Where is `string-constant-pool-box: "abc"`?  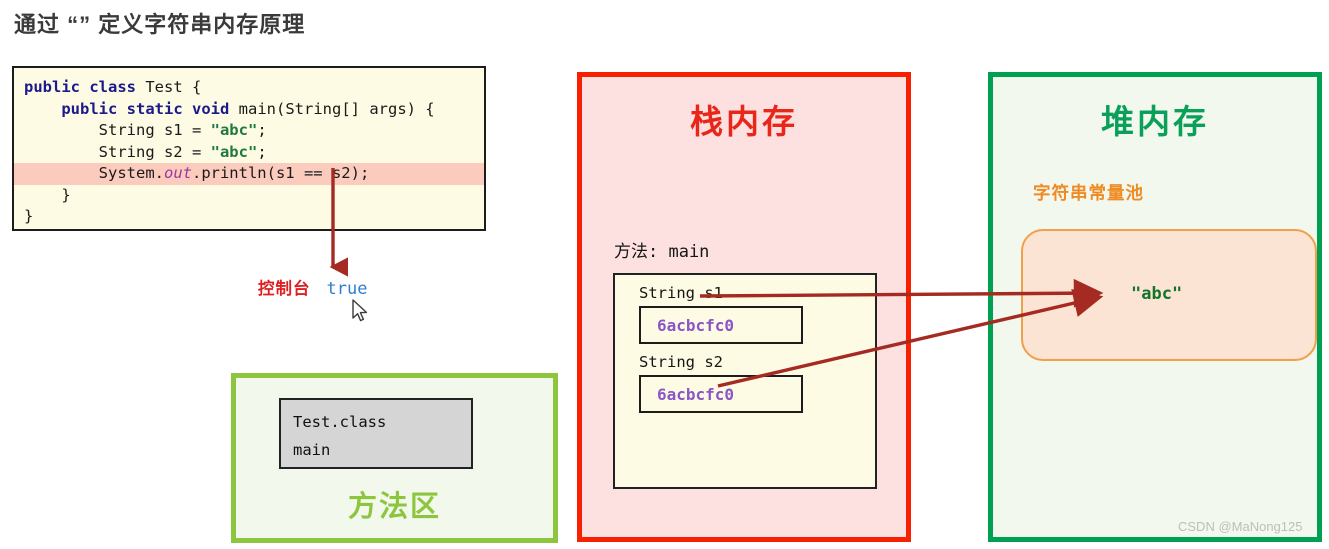
string-constant-pool-box: "abc" is located at coordinates (1169, 295).